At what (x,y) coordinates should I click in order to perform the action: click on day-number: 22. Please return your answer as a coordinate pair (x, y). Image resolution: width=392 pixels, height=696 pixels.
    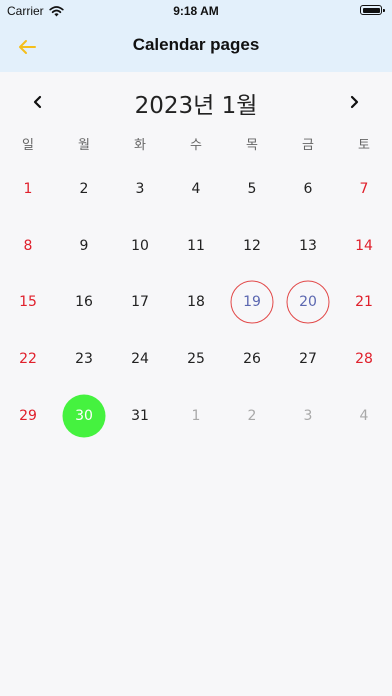
    Looking at the image, I should click on (28, 359).